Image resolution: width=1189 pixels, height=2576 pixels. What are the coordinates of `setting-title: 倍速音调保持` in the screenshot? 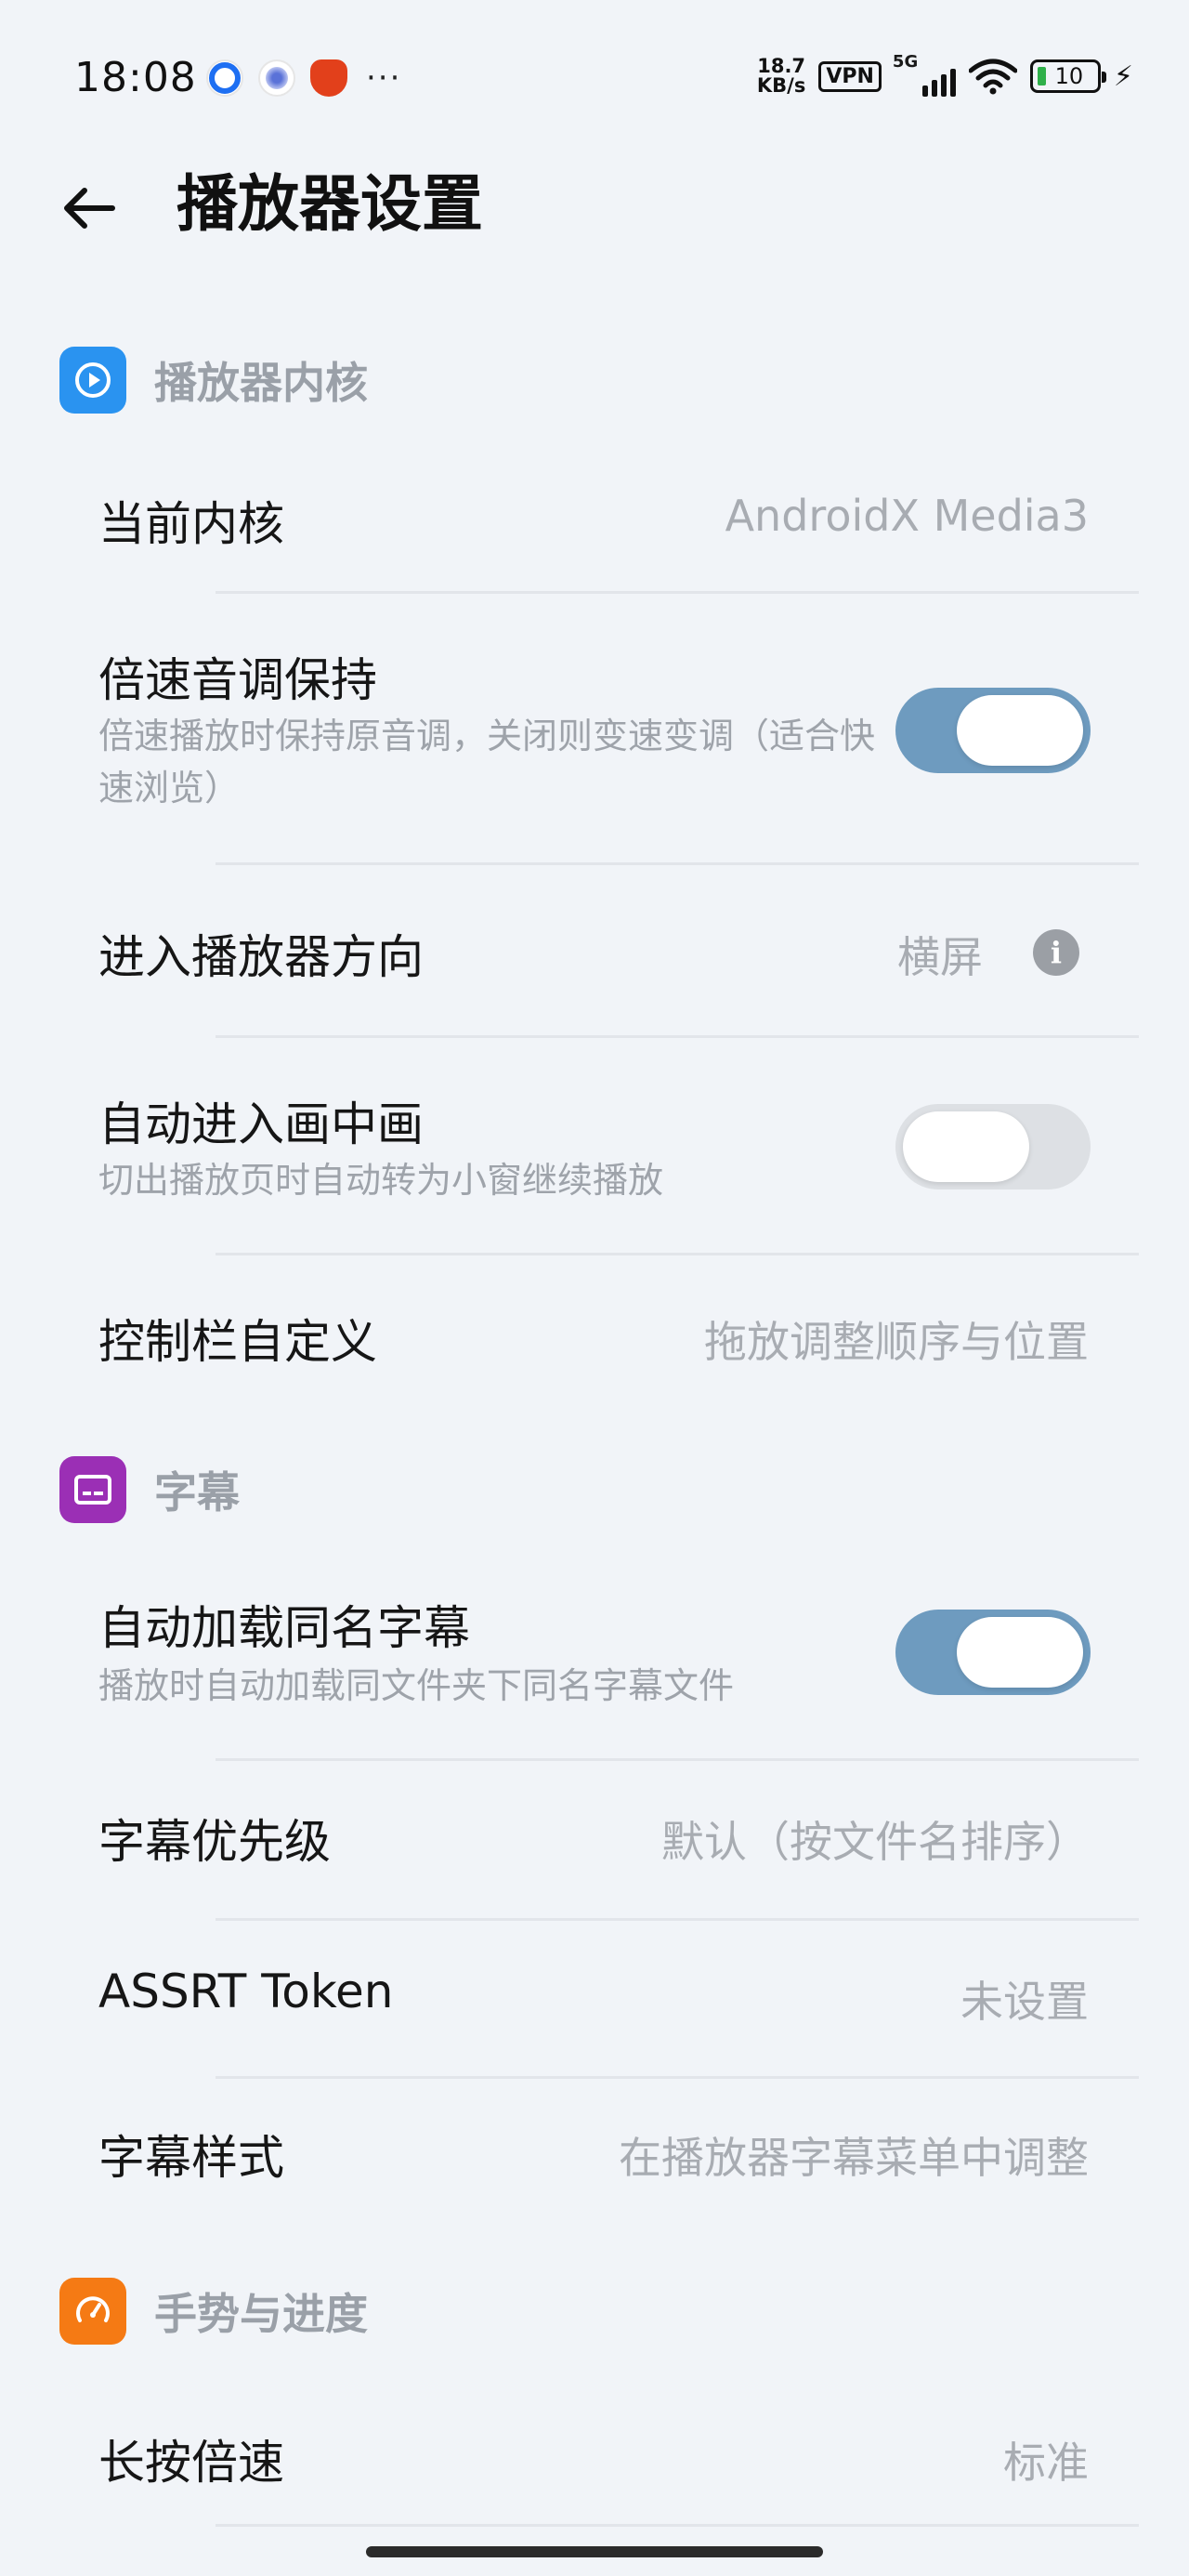 It's located at (238, 680).